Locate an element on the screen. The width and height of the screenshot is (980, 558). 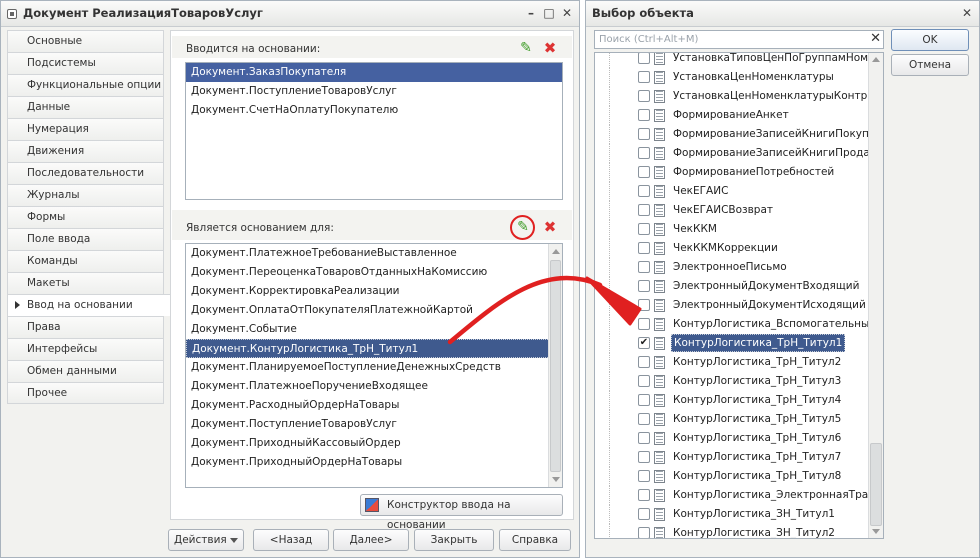
red-arrow-annotation is located at coordinates (544, 310).